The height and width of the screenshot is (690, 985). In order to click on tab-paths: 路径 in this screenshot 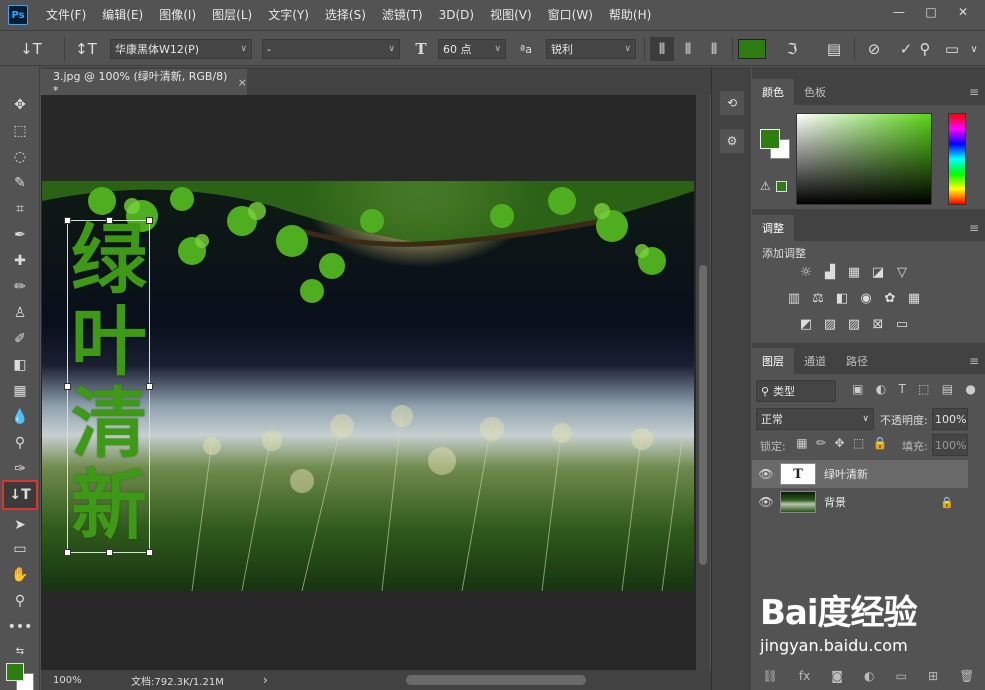, I will do `click(857, 361)`.